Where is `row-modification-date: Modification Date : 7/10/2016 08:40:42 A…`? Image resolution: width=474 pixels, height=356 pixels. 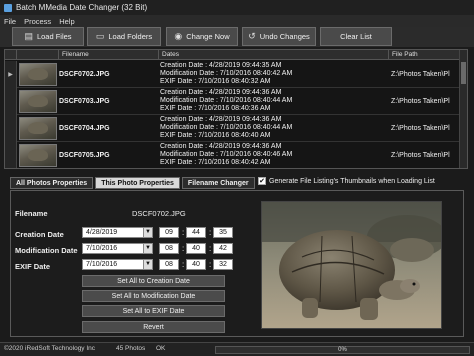
row-modification-date: Modification Date : 7/10/2016 08:40:42 A… is located at coordinates (226, 73).